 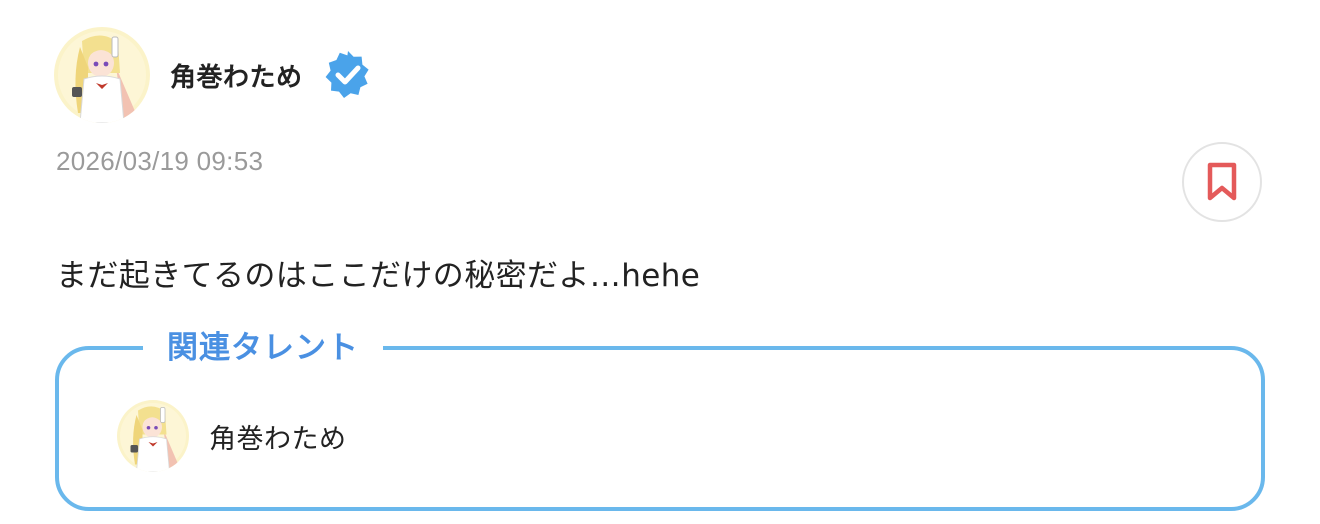 What do you see at coordinates (236, 75) in the screenshot?
I see `author-name: 角巻わため` at bounding box center [236, 75].